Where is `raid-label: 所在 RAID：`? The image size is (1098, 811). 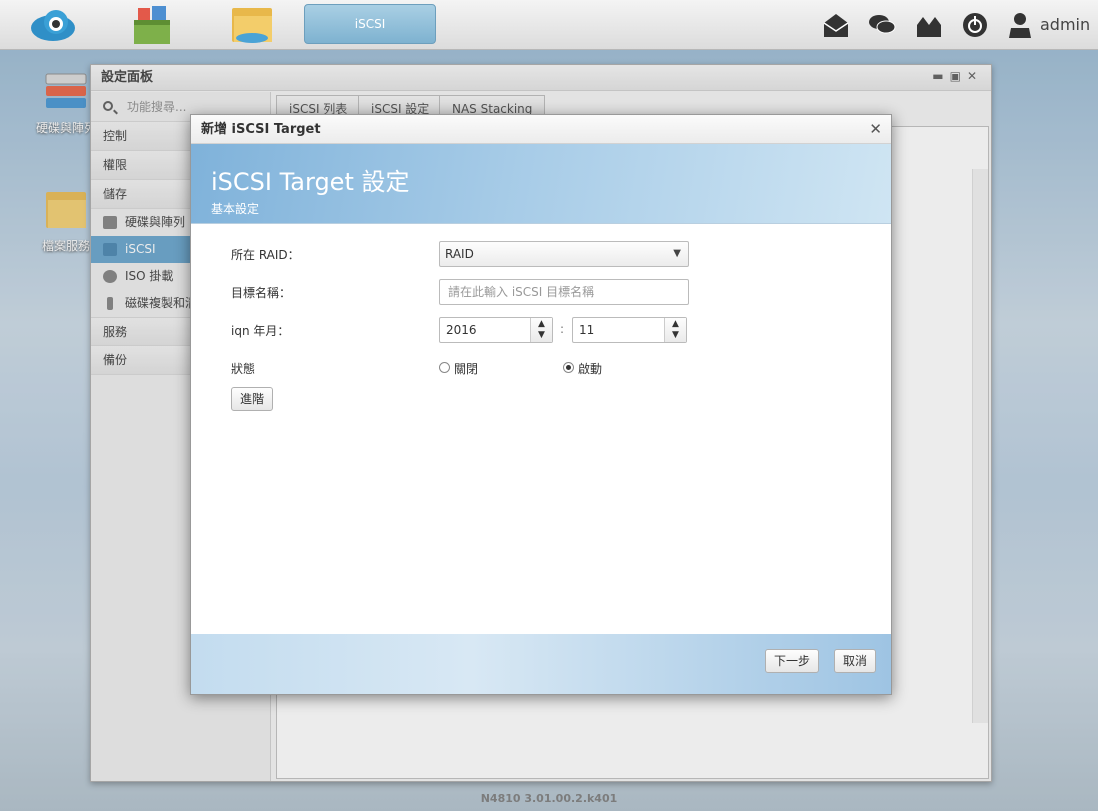
raid-label: 所在 RAID： is located at coordinates (265, 255).